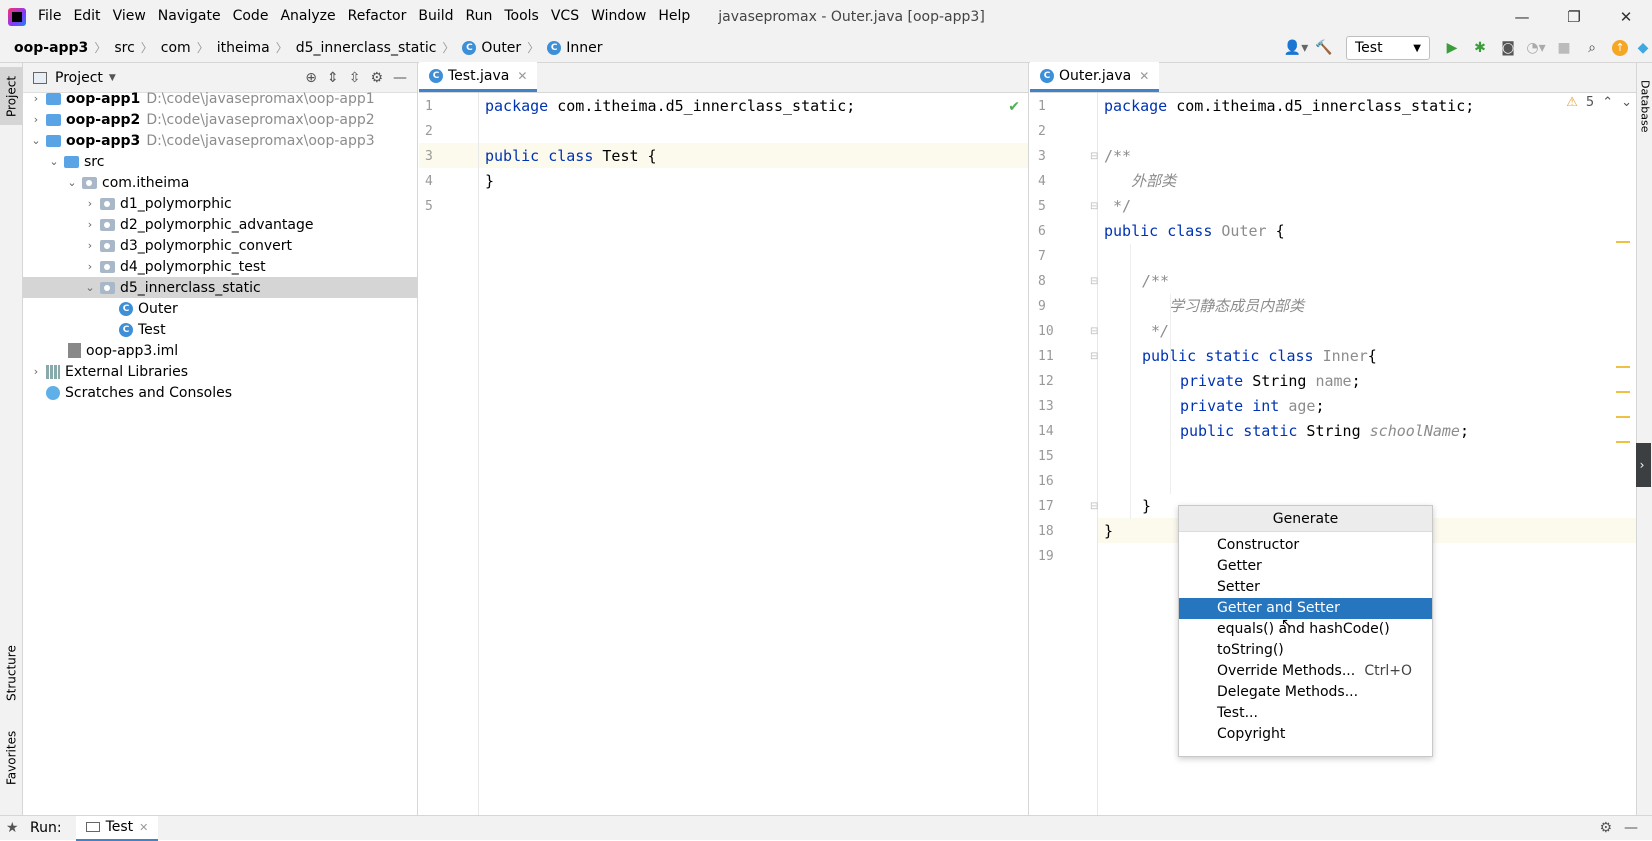 This screenshot has height=841, width=1652. I want to click on tree-item-test: C Test, so click(220, 329).